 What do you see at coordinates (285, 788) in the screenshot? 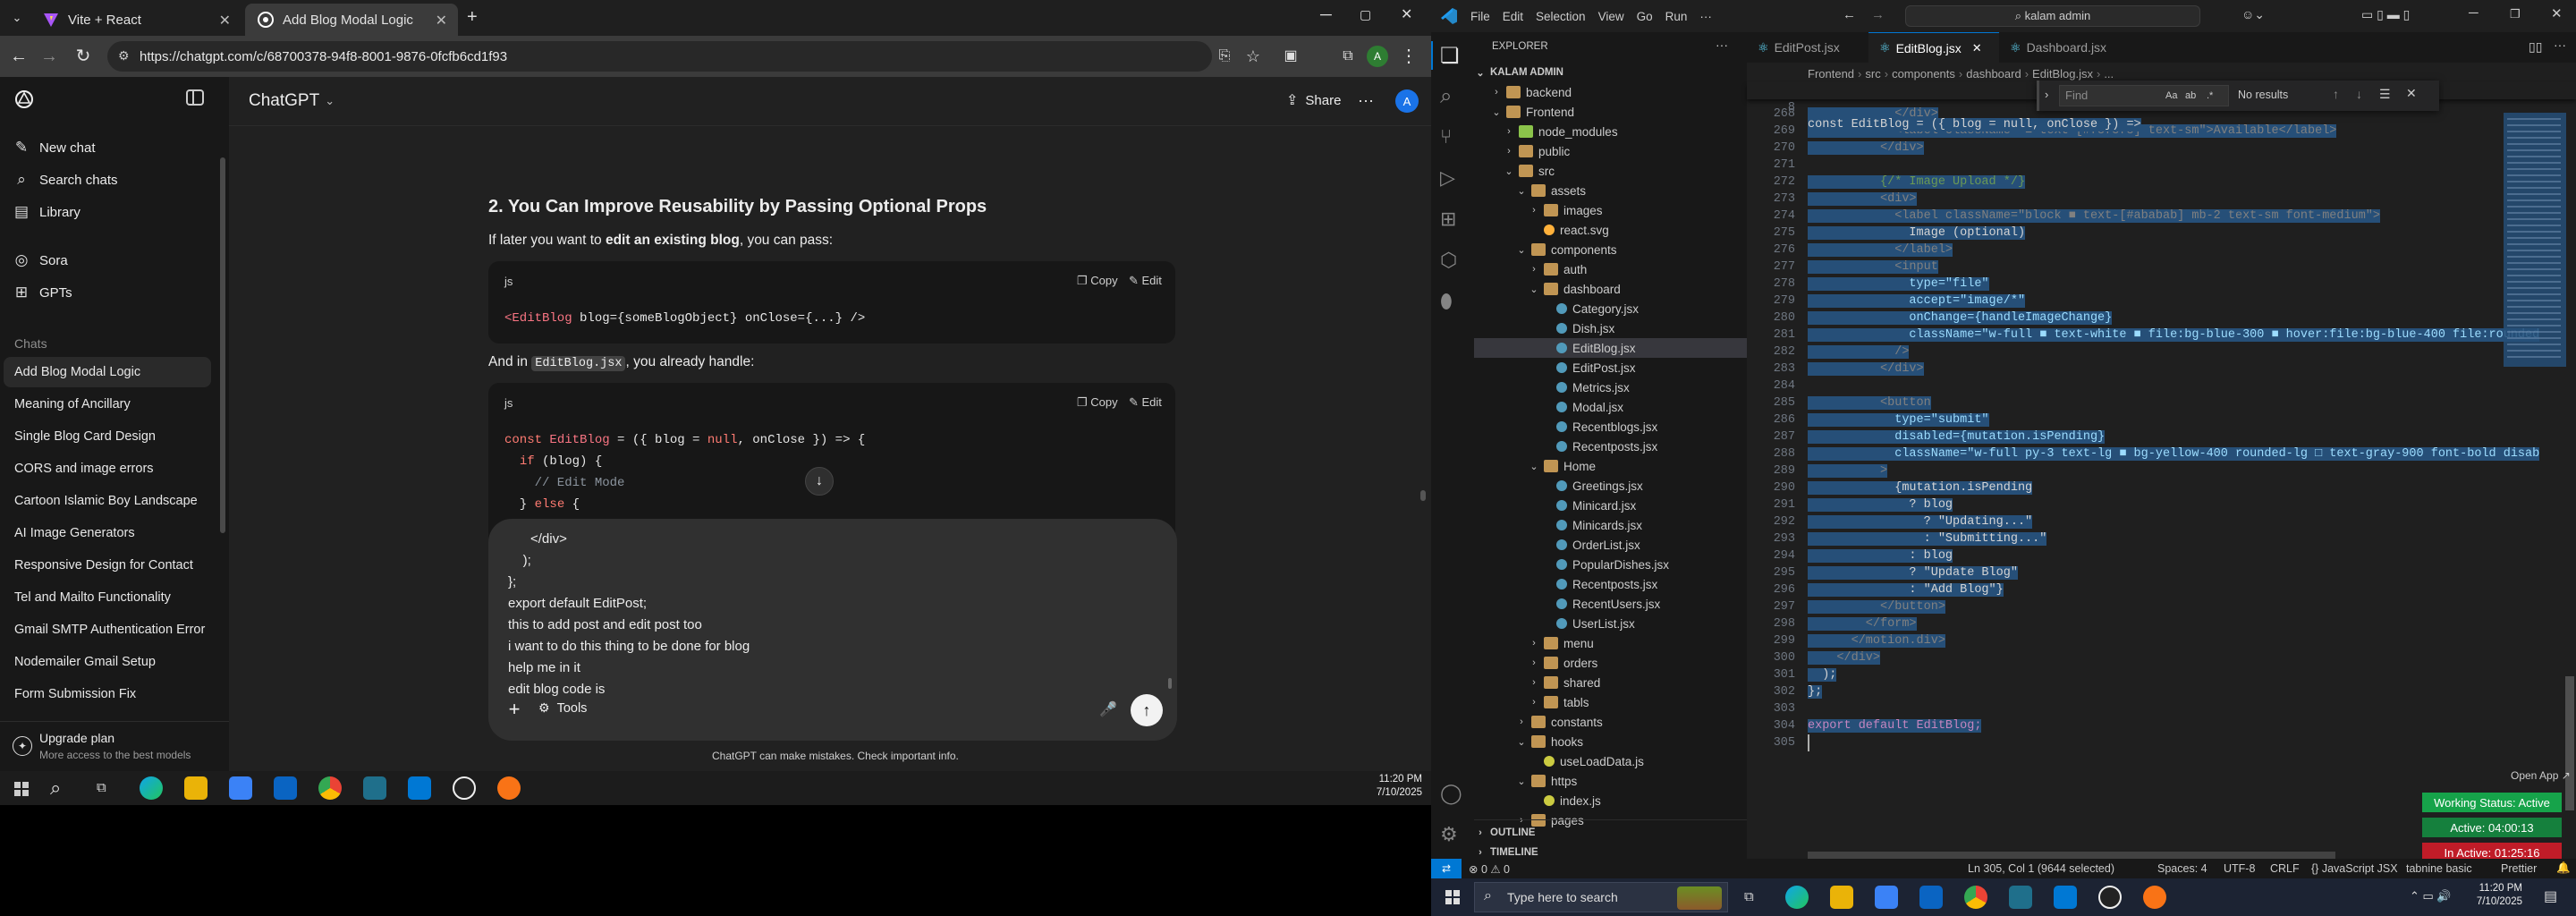
I see `outlook-icon` at bounding box center [285, 788].